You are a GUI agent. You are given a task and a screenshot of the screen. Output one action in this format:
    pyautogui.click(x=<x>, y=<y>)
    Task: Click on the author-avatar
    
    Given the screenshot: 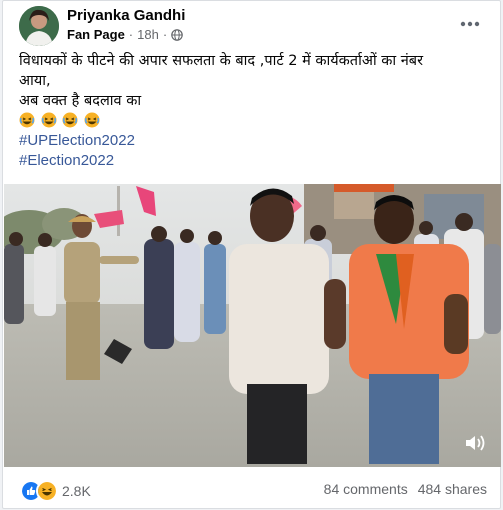 What is the action you would take?
    pyautogui.click(x=39, y=26)
    